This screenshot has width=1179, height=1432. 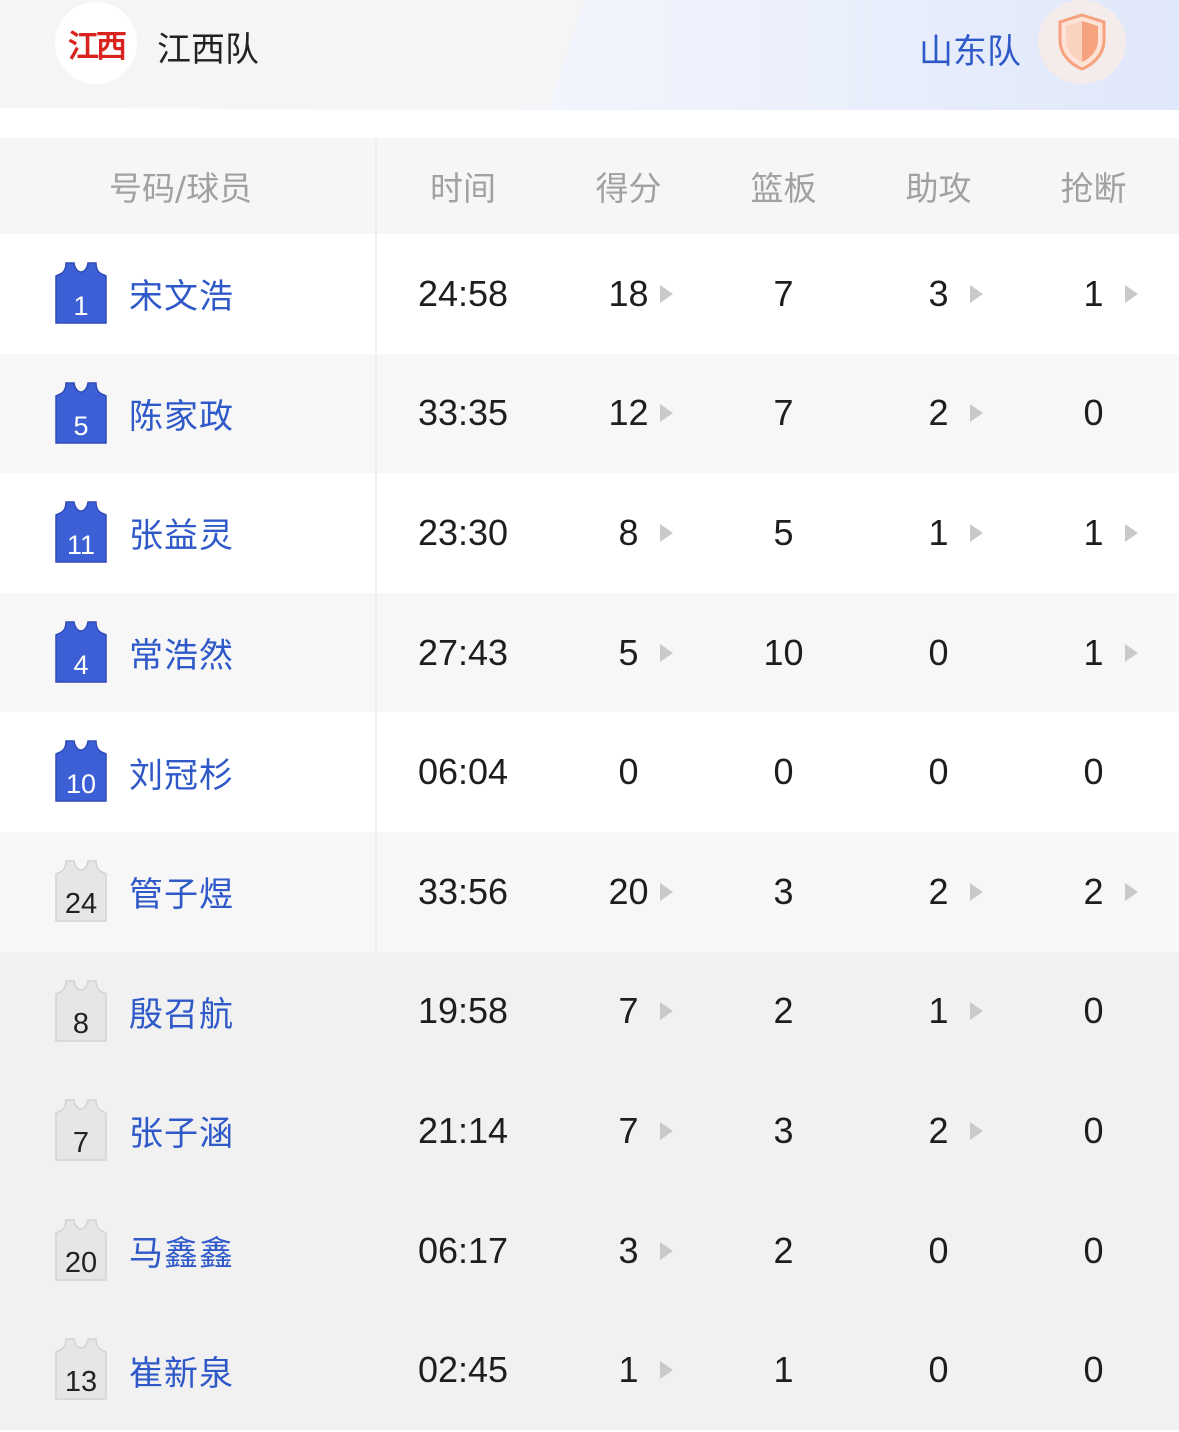 I want to click on rebounds-cell: 3, so click(x=783, y=1131).